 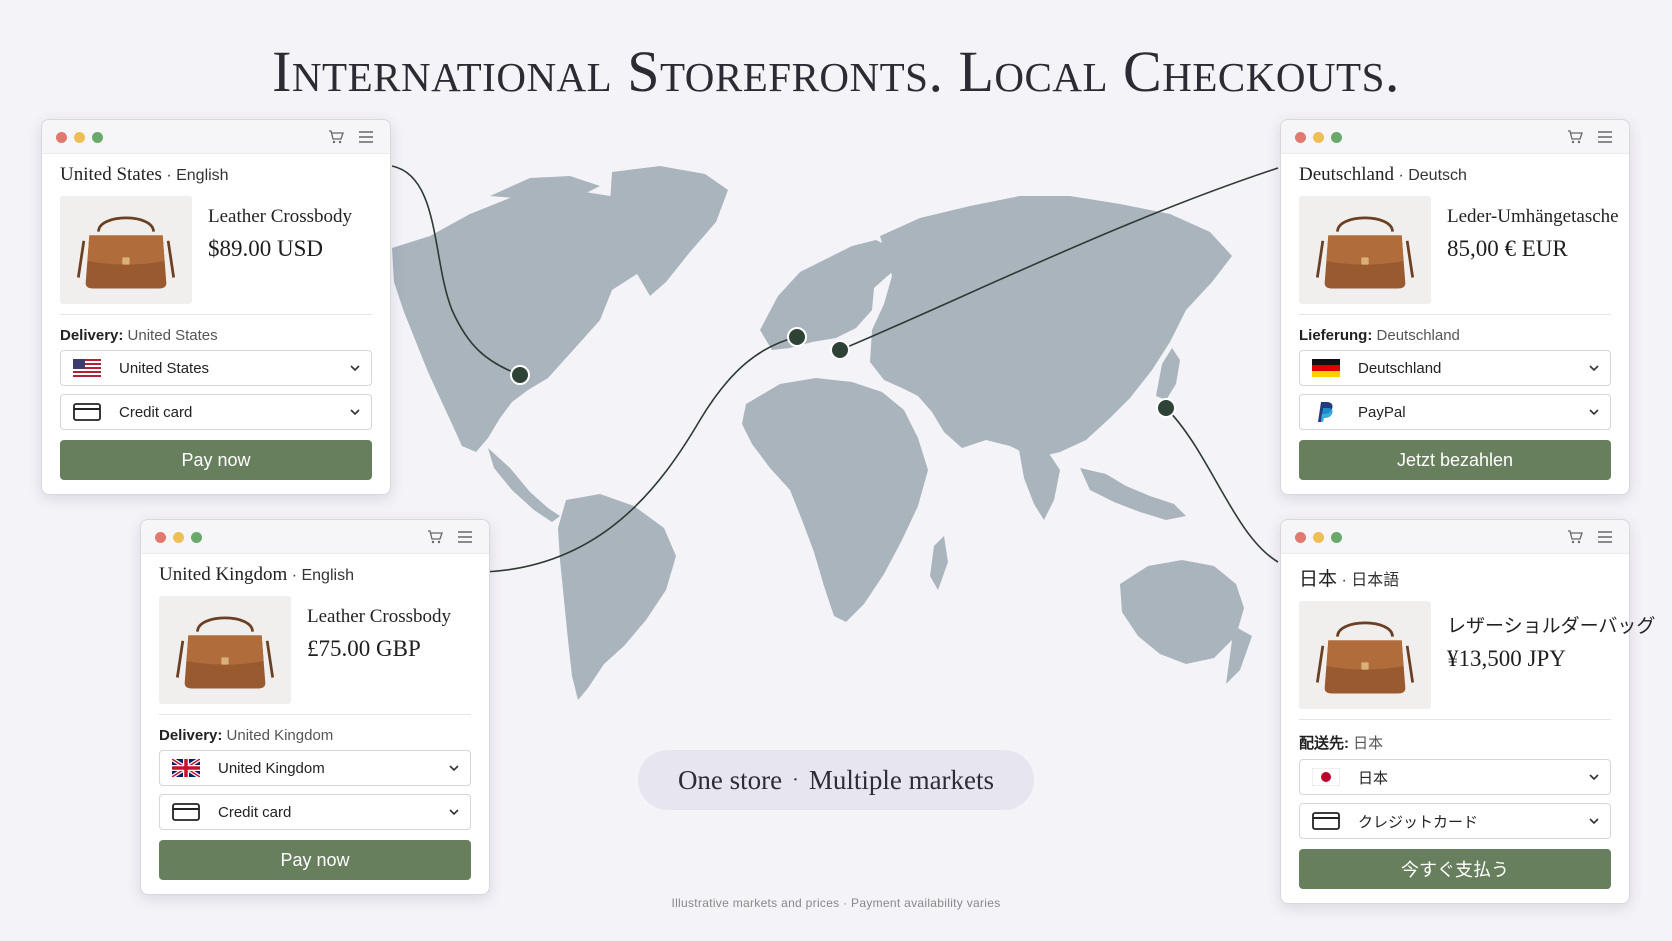 What do you see at coordinates (901, 779) in the screenshot?
I see `tagline-right: Multiple markets` at bounding box center [901, 779].